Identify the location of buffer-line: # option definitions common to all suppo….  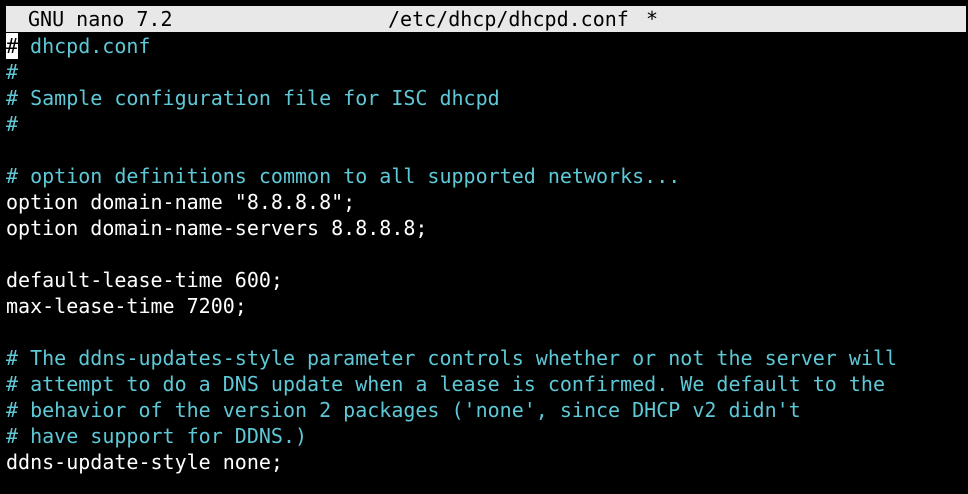
(486, 176).